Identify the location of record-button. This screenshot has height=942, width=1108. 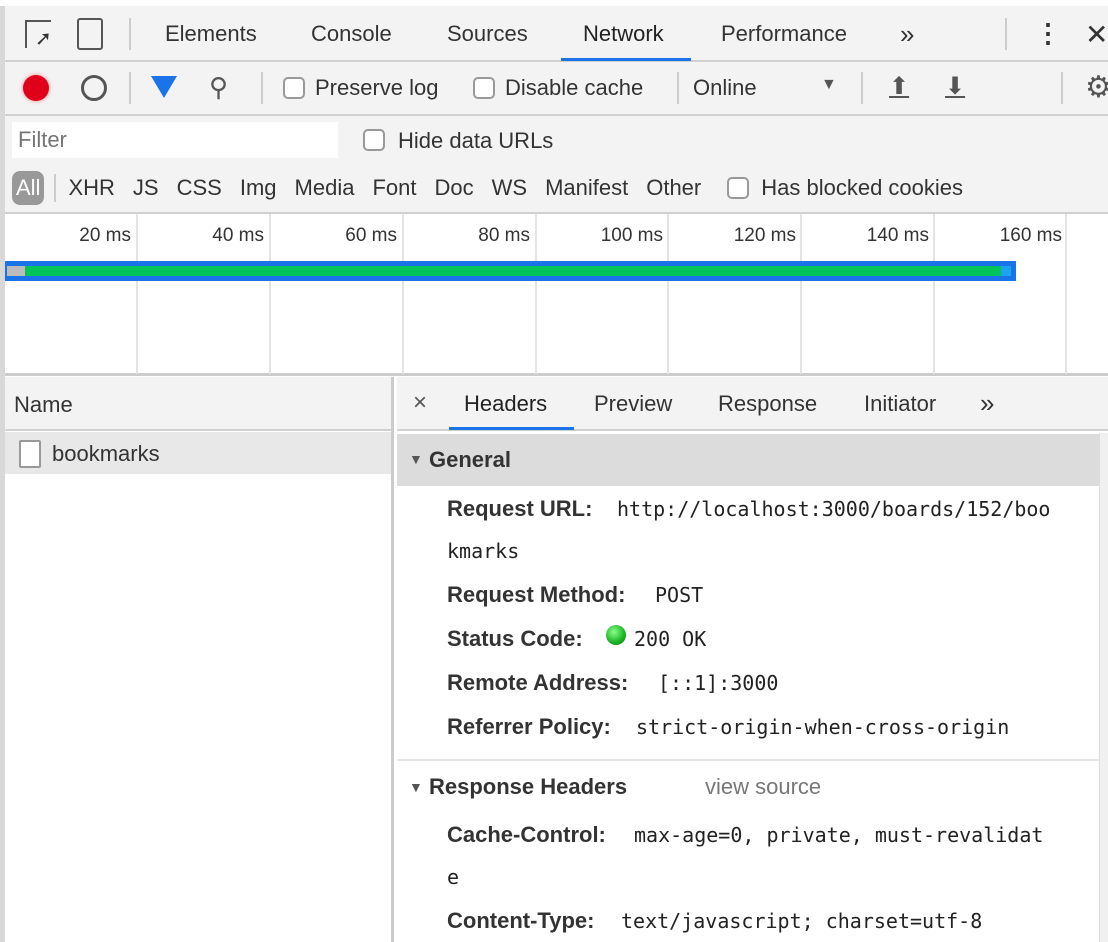
(36, 88).